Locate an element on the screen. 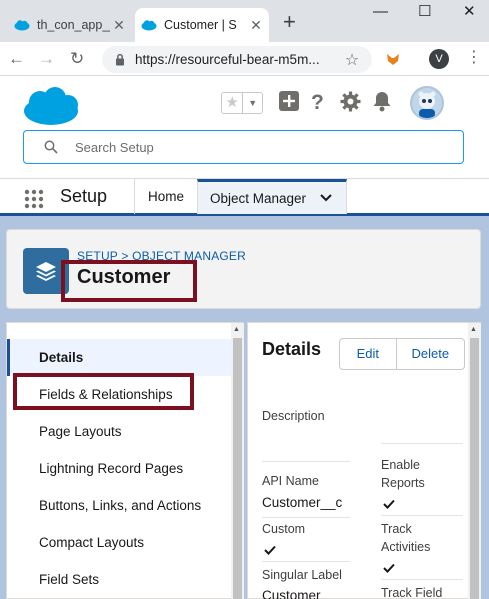 The width and height of the screenshot is (489, 599). tab-home-label: Home is located at coordinates (165, 196).